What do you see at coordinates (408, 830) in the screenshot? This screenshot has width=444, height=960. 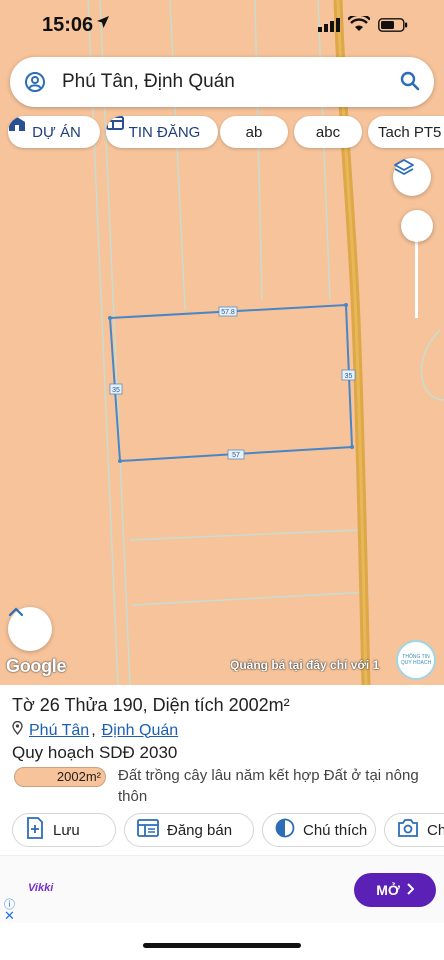 I see `camera-icon` at bounding box center [408, 830].